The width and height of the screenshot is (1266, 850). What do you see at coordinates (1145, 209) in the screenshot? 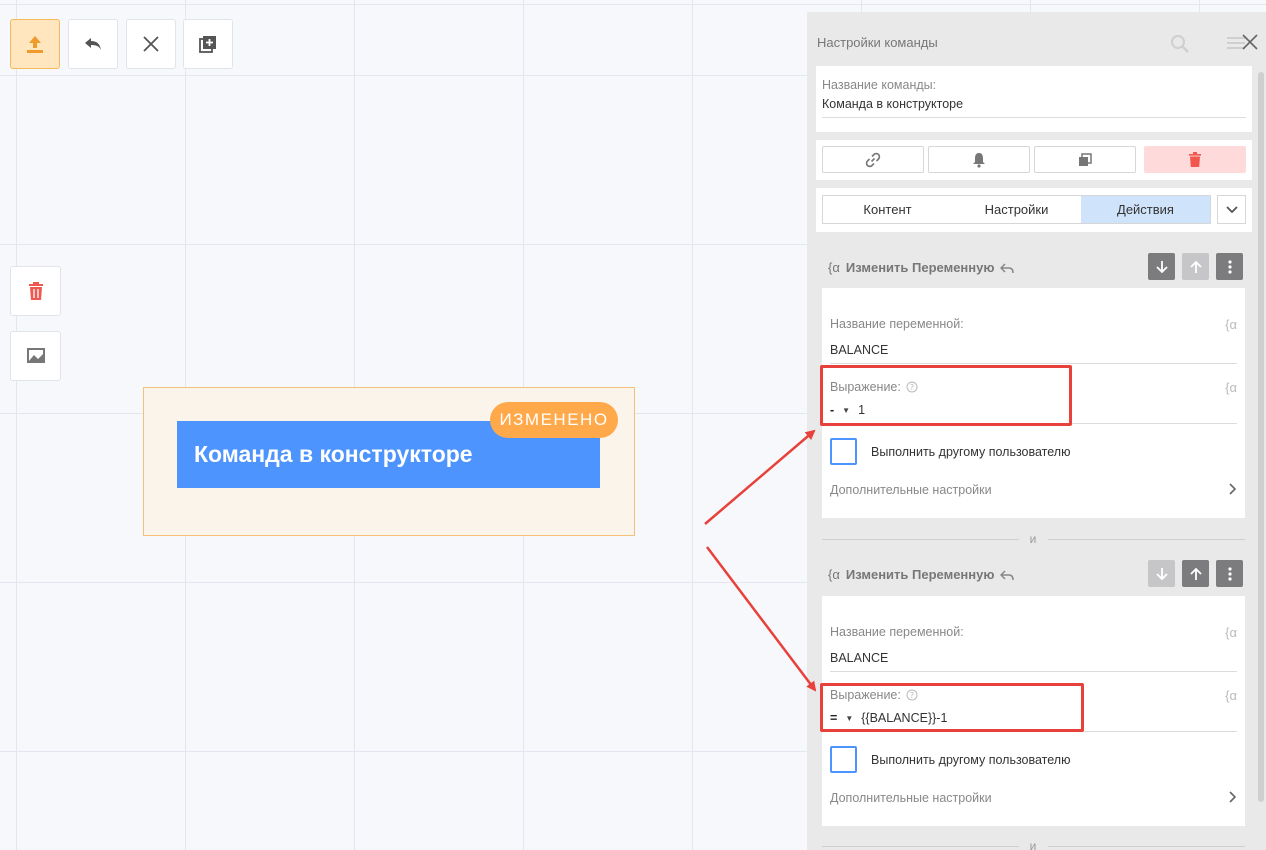
I see `tab-actions: Действия` at bounding box center [1145, 209].